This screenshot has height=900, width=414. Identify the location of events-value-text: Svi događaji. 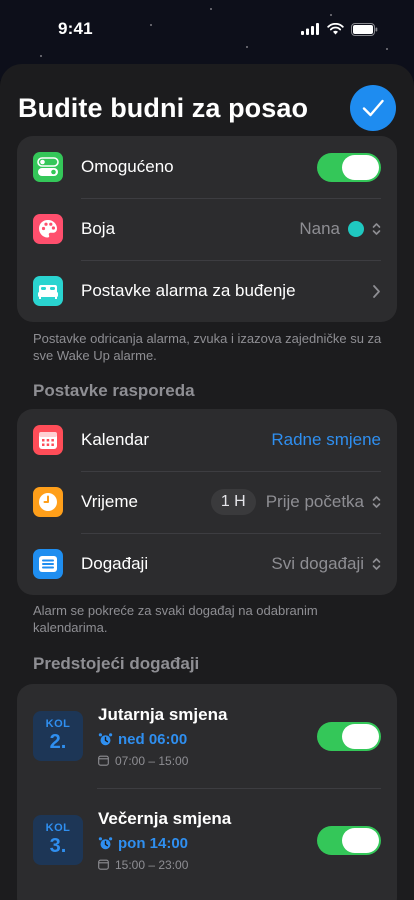
(317, 563).